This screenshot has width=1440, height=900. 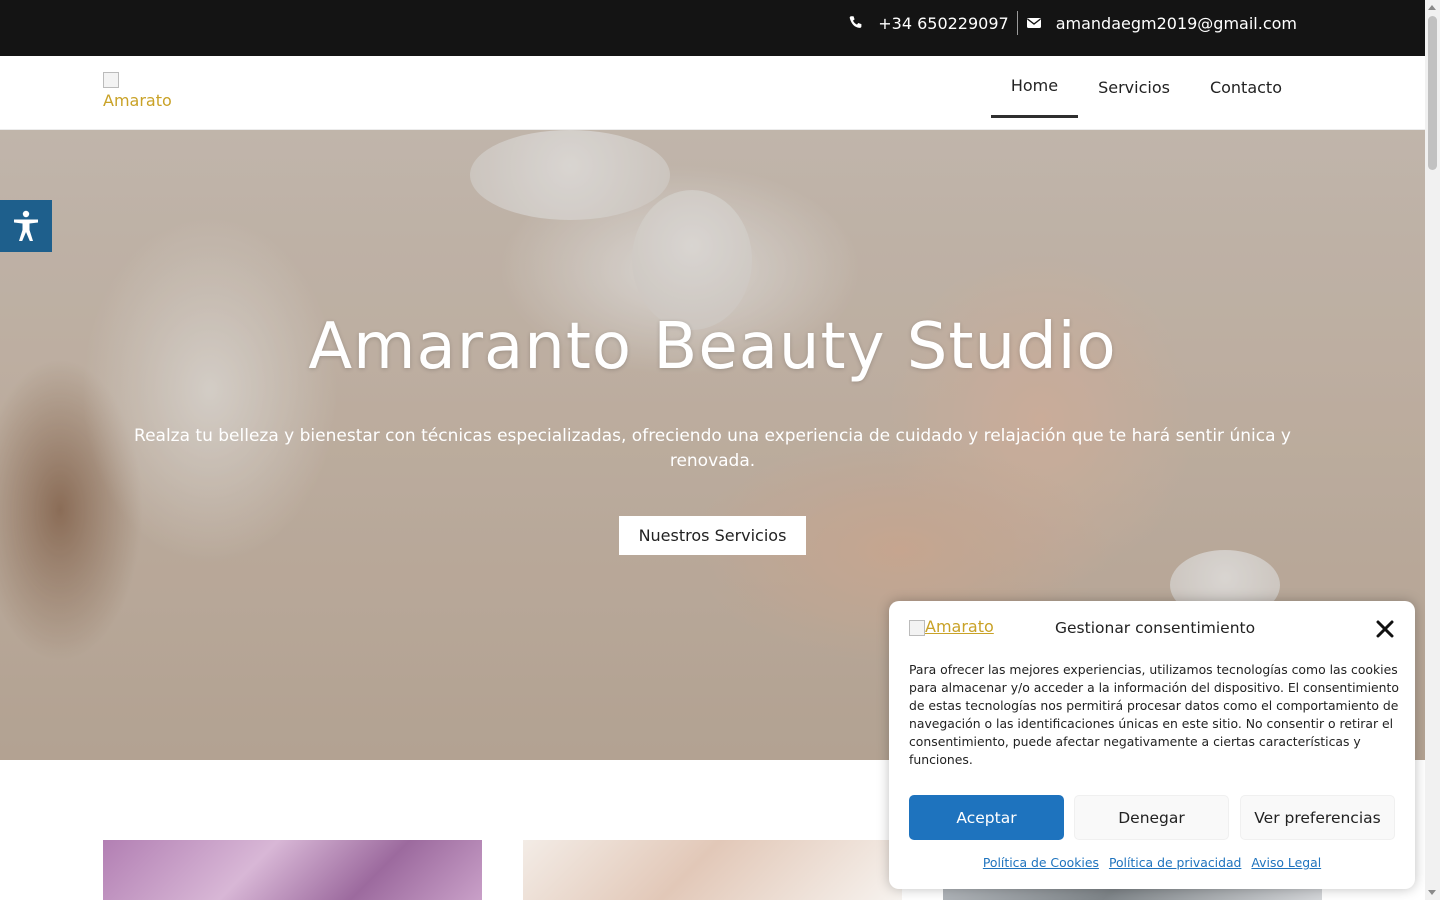 I want to click on accessibility-button, so click(x=26, y=226).